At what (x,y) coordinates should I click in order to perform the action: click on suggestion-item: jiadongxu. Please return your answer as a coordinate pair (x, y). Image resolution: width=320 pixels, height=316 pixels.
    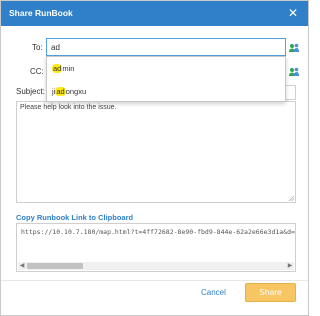
    Looking at the image, I should click on (166, 92).